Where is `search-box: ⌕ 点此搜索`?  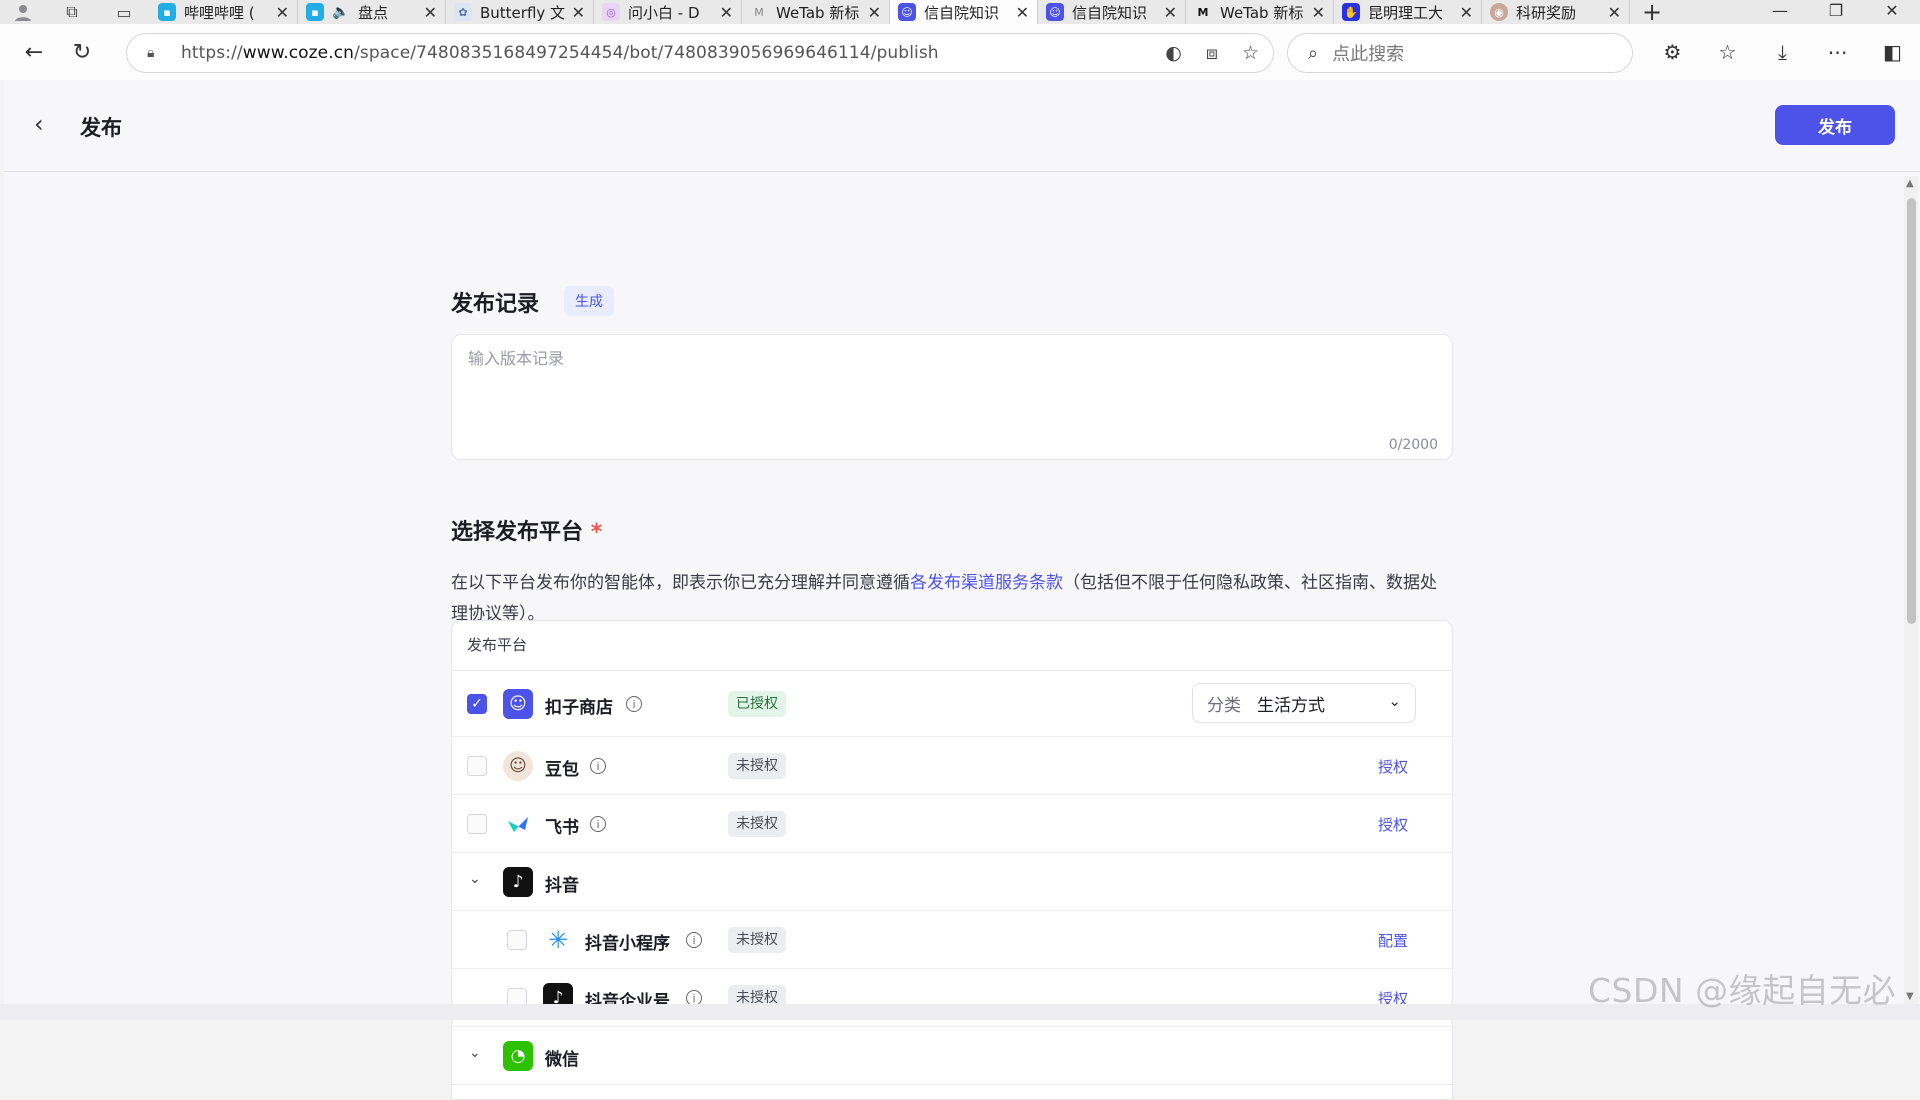 search-box: ⌕ 点此搜索 is located at coordinates (1460, 53).